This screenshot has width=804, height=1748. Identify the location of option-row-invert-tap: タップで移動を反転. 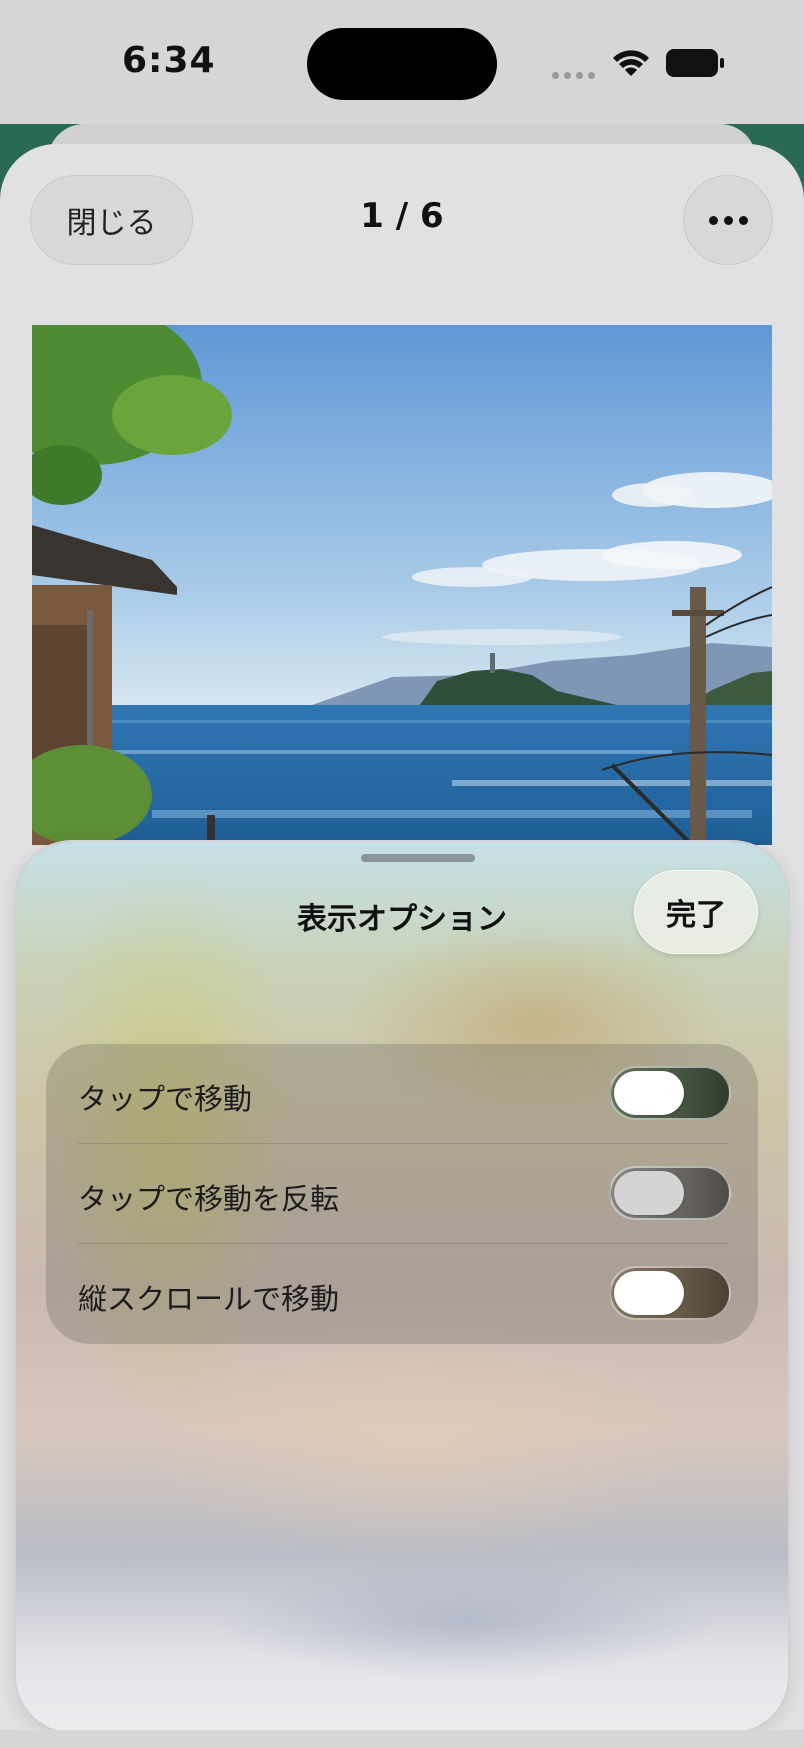
(402, 1194).